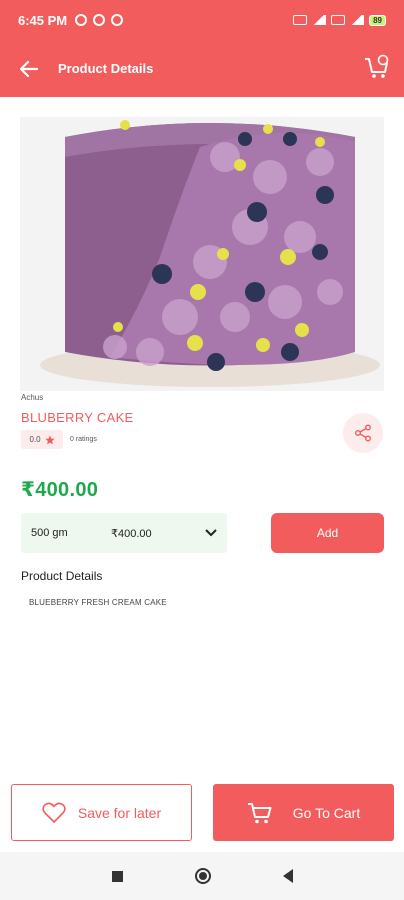  Describe the element at coordinates (338, 20) in the screenshot. I see `sim-icon` at that location.